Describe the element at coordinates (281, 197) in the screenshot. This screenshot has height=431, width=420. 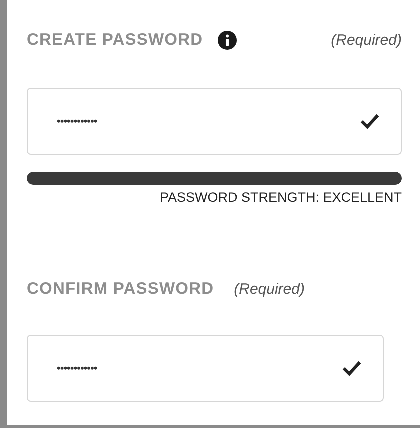
I see `strength-caption: PASSWORD STRENGTH: EXCELLENT` at that location.